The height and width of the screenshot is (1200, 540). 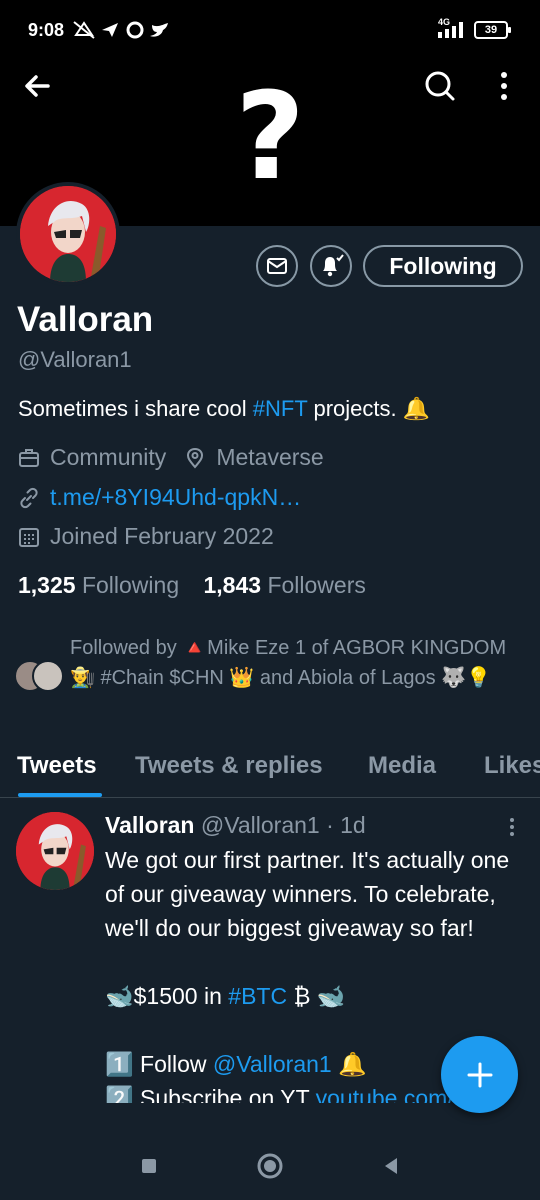 I want to click on calendar-icon, so click(x=29, y=537).